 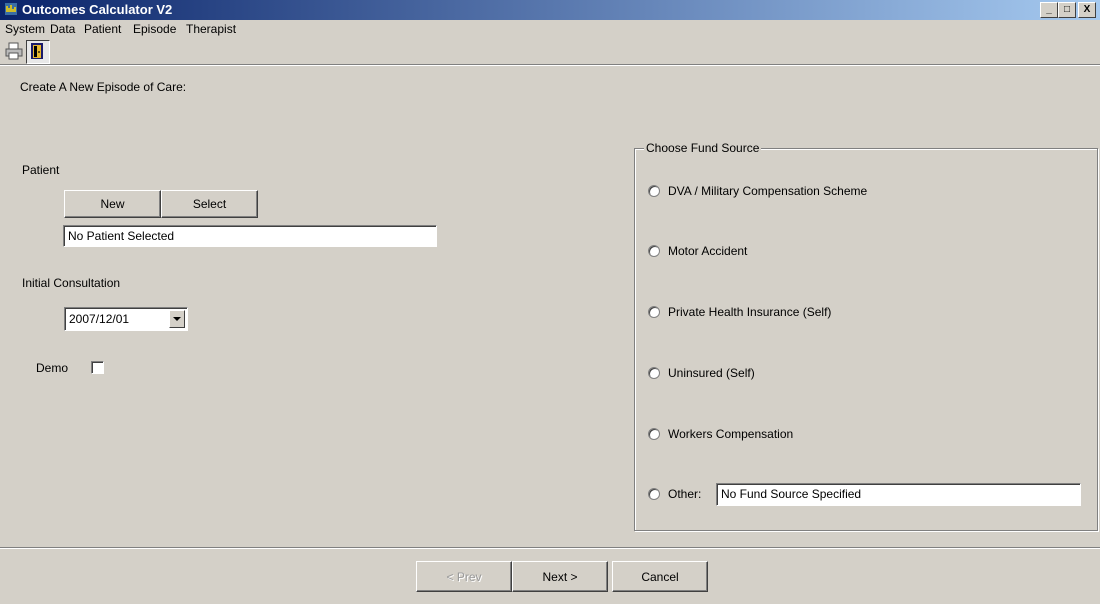 What do you see at coordinates (654, 251) in the screenshot?
I see `radio-motor-accident` at bounding box center [654, 251].